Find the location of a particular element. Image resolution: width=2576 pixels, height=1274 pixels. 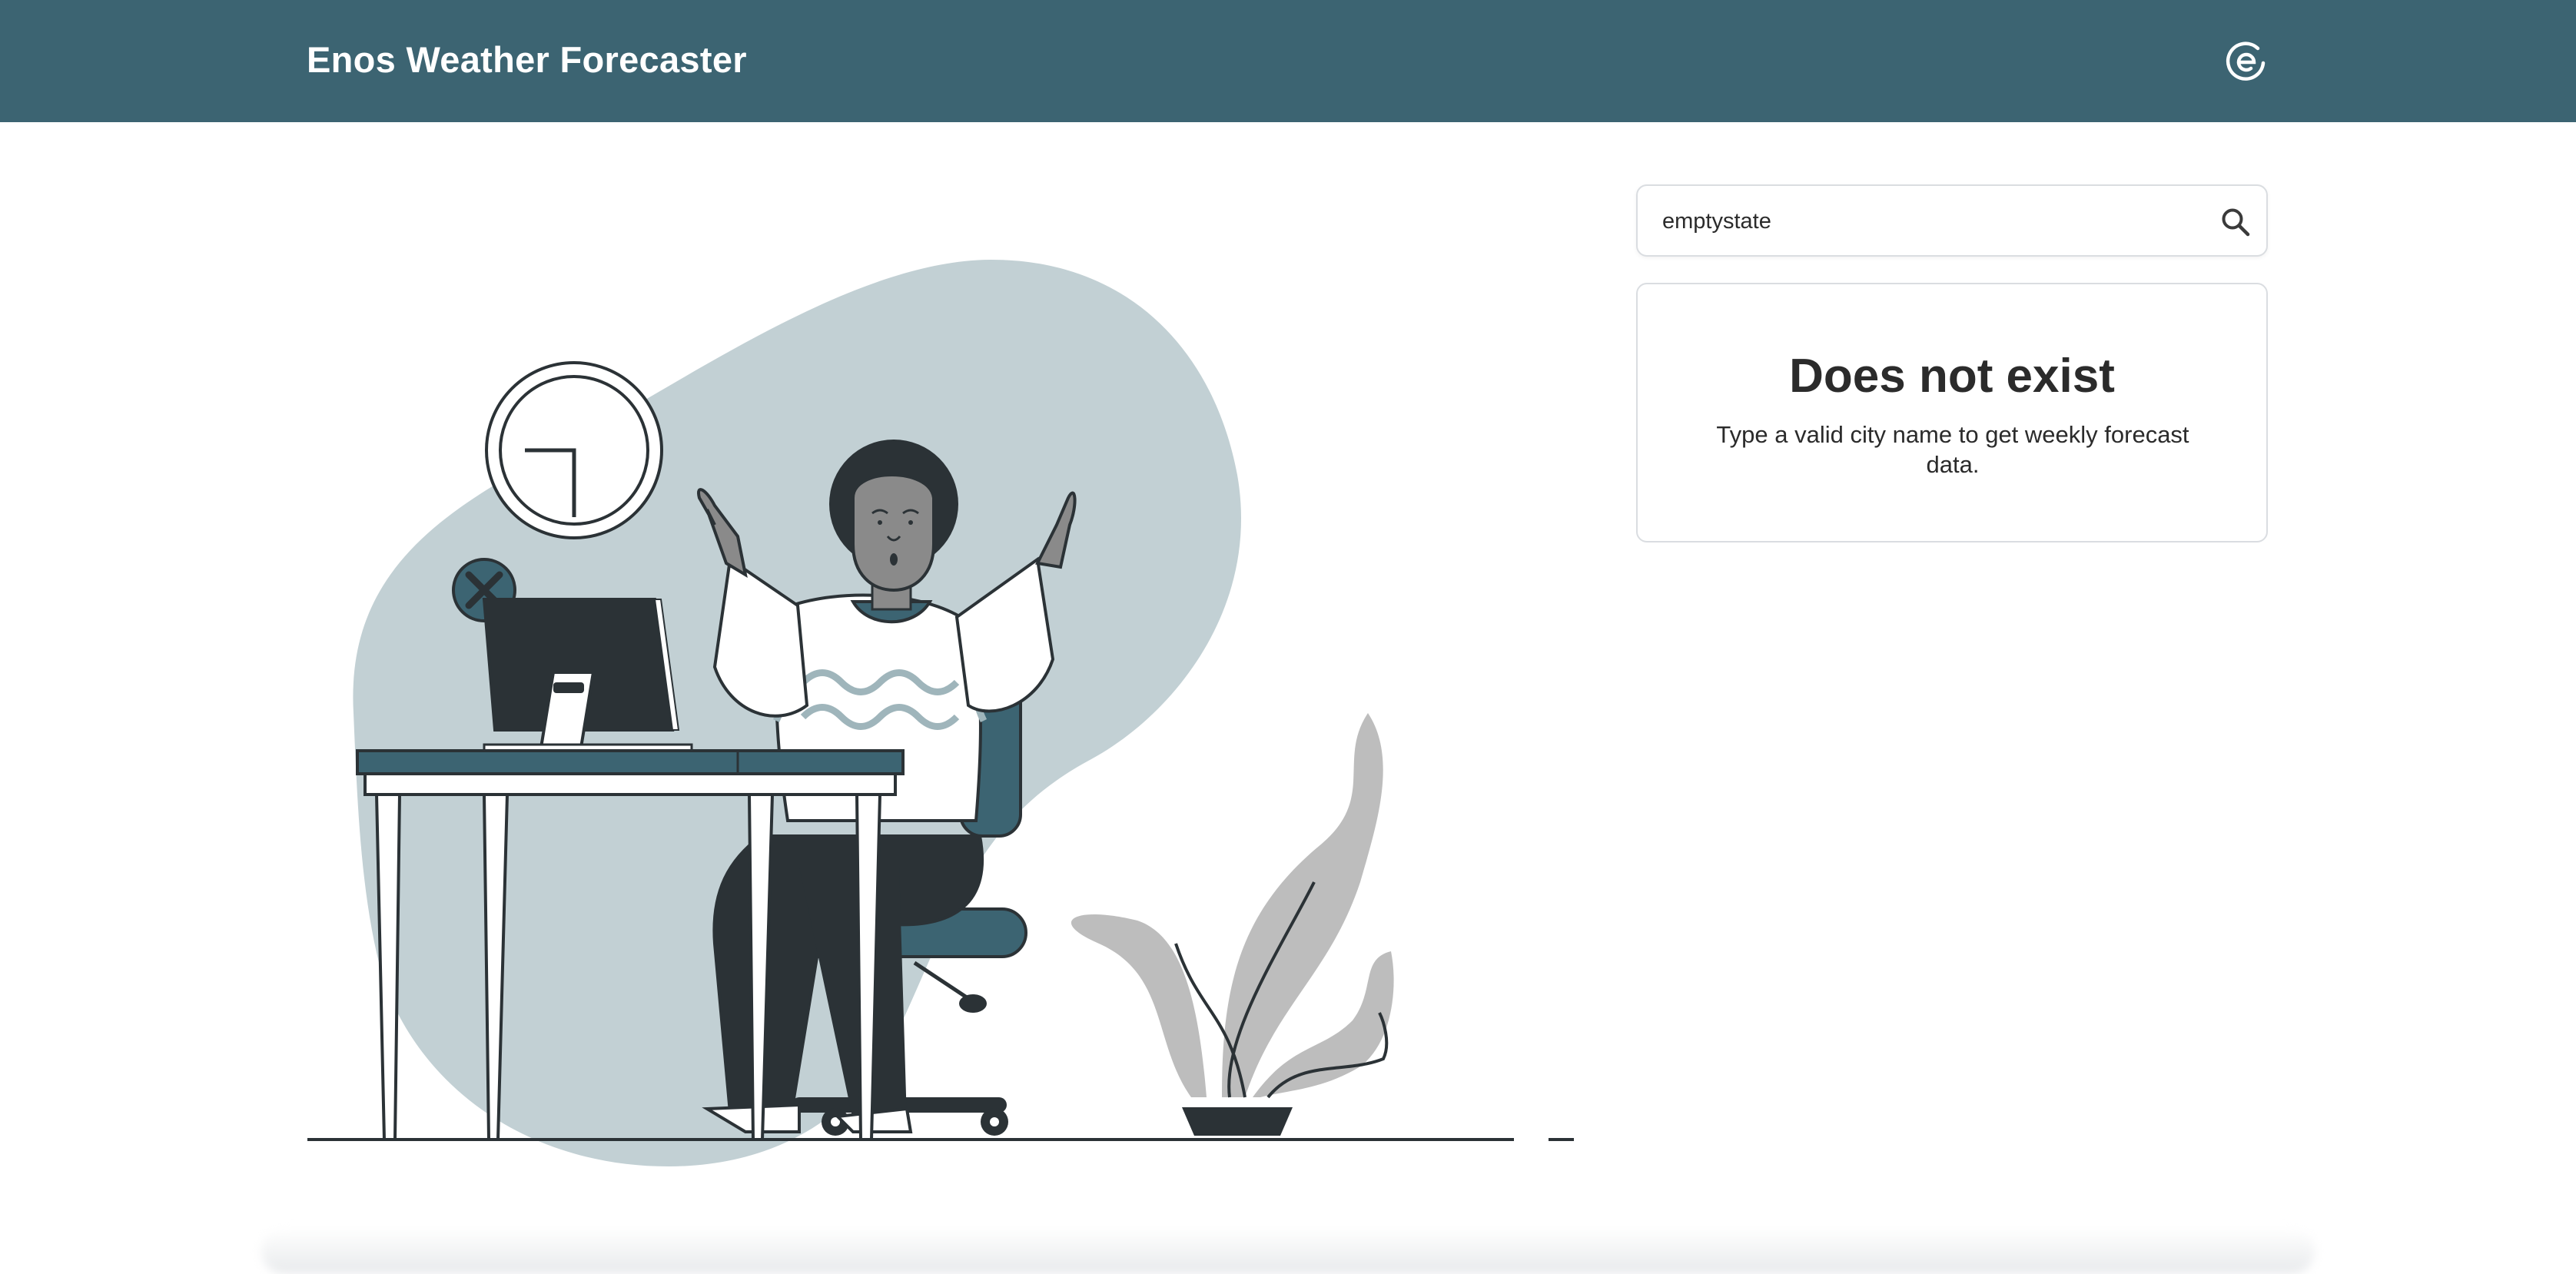

app-title: Enos Weather Forecaster is located at coordinates (527, 59).